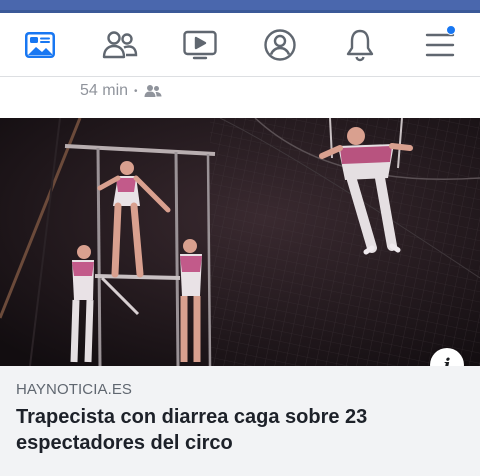 This screenshot has height=476, width=480. I want to click on nav-tab-profile, so click(280, 45).